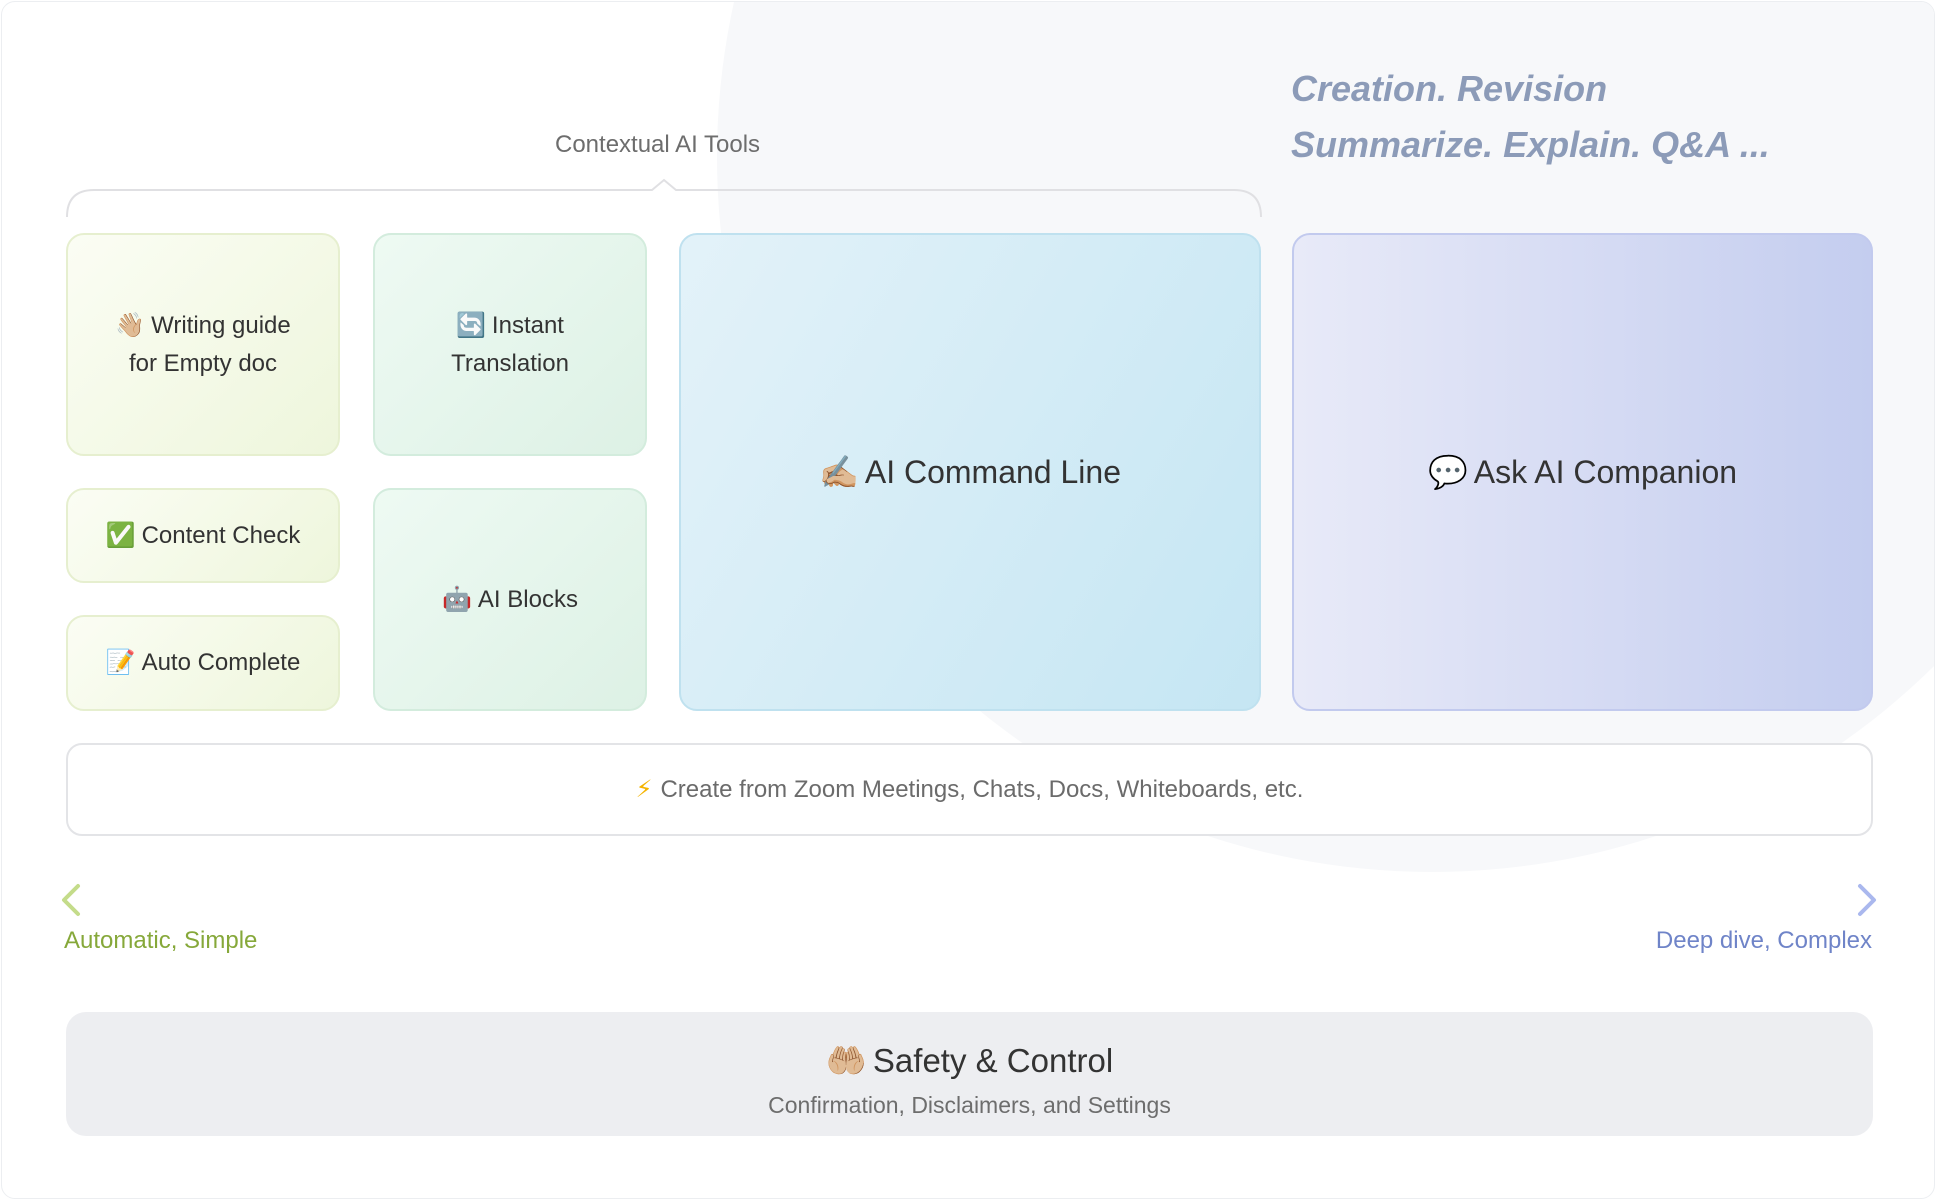 The width and height of the screenshot is (1936, 1200). What do you see at coordinates (1763, 940) in the screenshot?
I see `axis-right-label: Deep dive, Complex` at bounding box center [1763, 940].